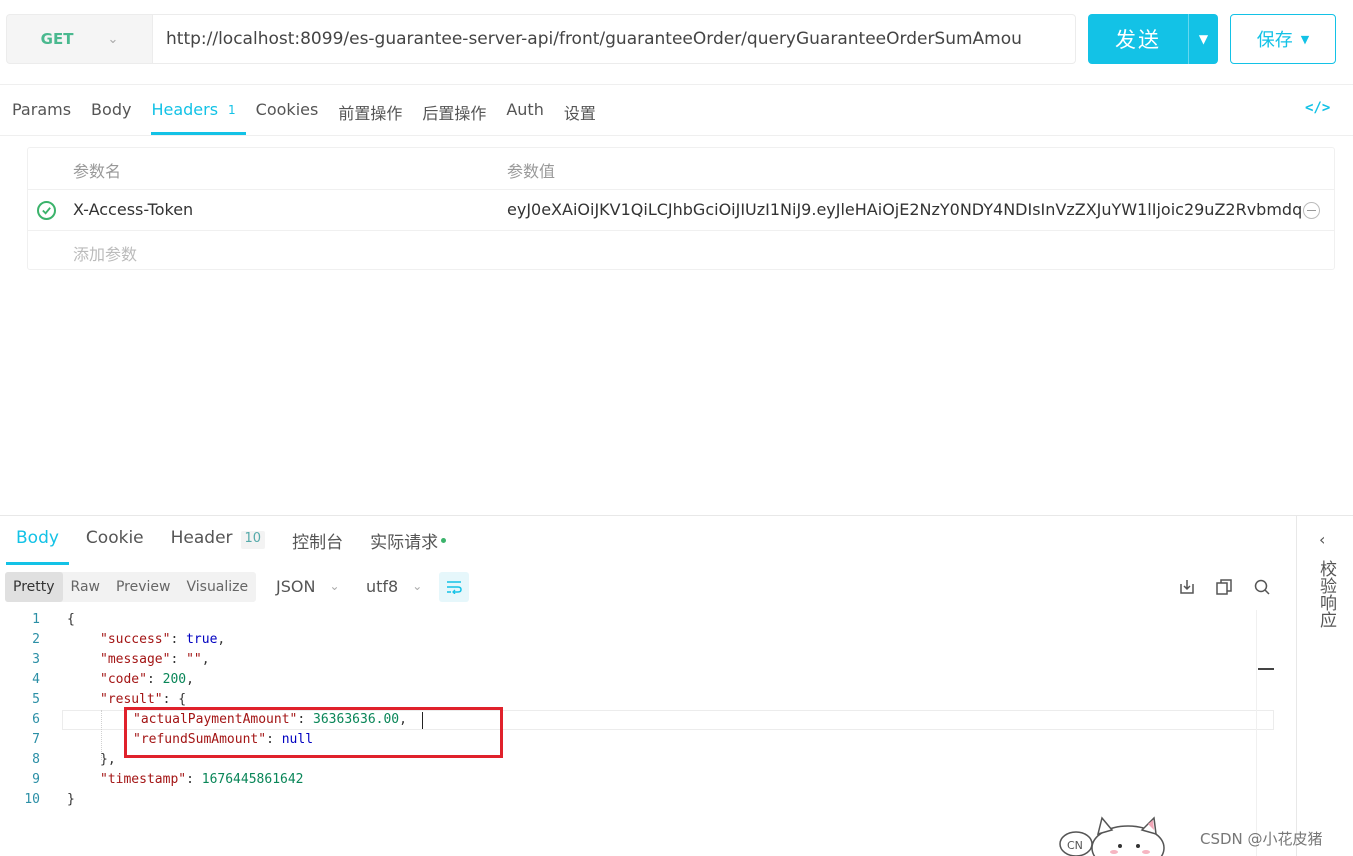  I want to click on word-wrap-icon, so click(454, 587).